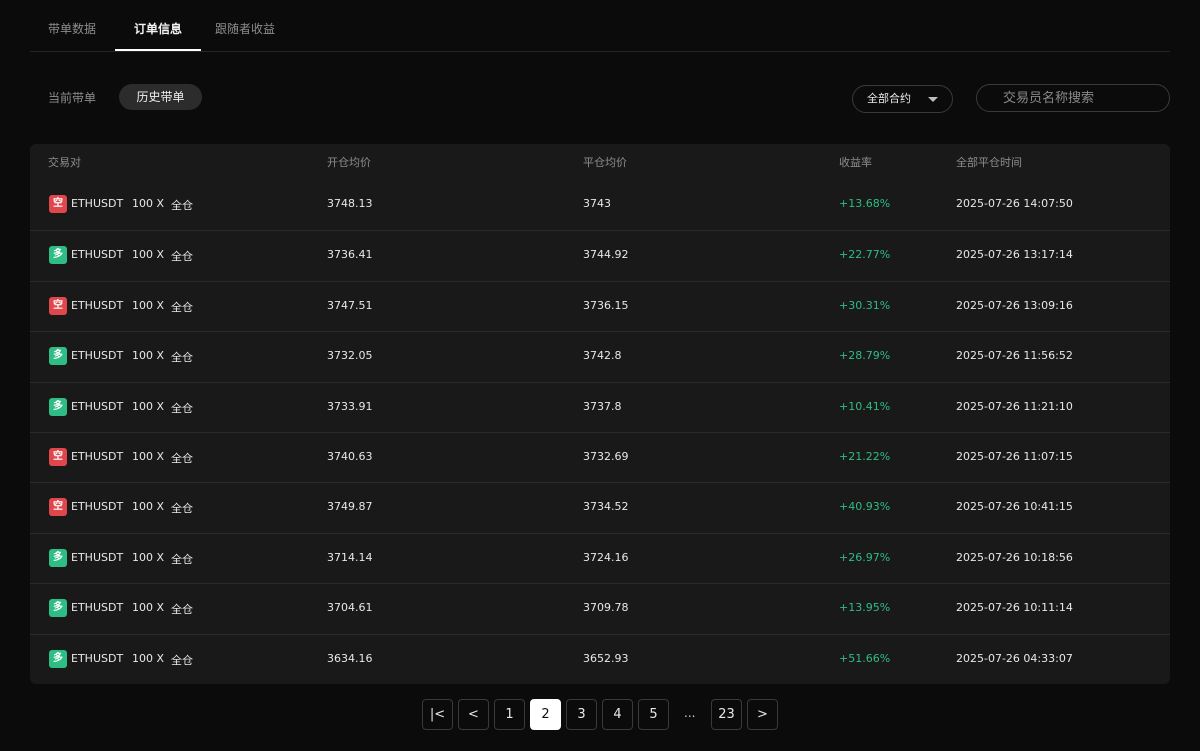  I want to click on next-page-button: >, so click(762, 714).